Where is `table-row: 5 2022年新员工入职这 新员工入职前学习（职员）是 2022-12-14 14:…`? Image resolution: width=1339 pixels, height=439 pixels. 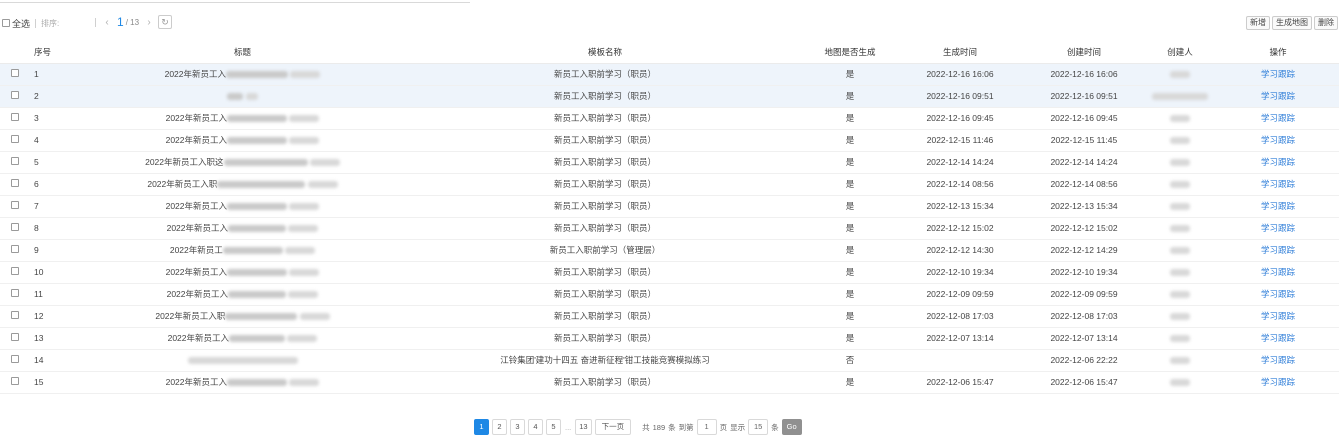 table-row: 5 2022年新员工入职这 新员工入职前学习（职员）是 2022-12-14 14:… is located at coordinates (669, 162).